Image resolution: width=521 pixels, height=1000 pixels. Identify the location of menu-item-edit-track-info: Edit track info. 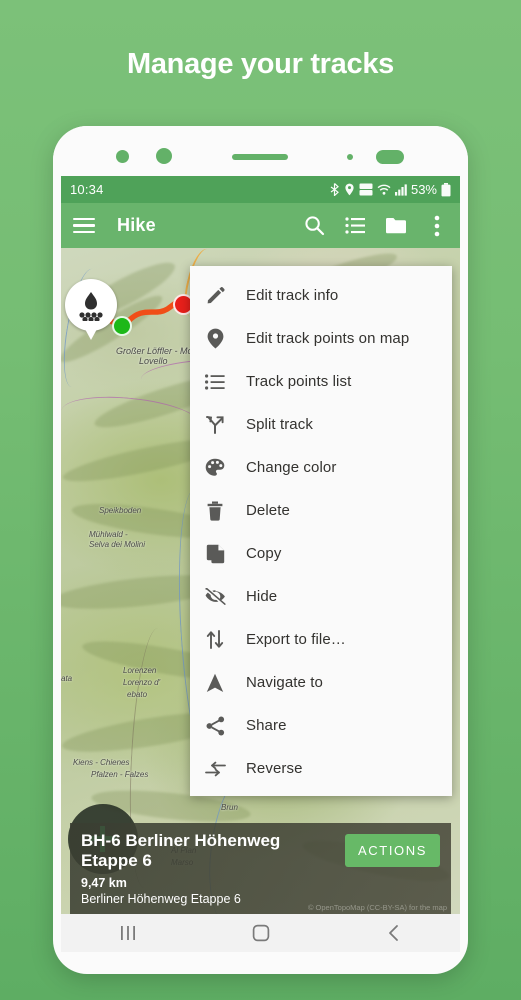
(321, 295).